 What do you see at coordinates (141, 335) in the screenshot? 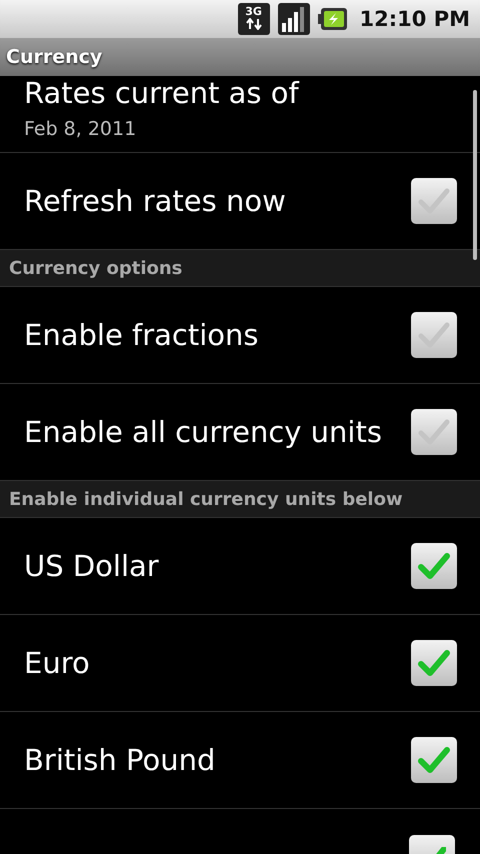
I see `setting-title: Enable fractions` at bounding box center [141, 335].